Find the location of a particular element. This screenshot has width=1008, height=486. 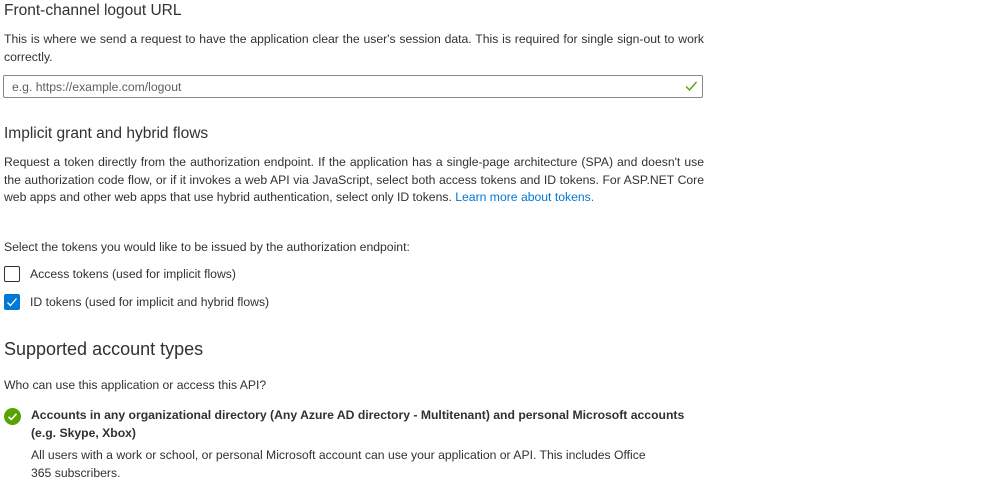

access-tokens-checkbox-row: Access tokens (used for implicit flows) is located at coordinates (120, 274).